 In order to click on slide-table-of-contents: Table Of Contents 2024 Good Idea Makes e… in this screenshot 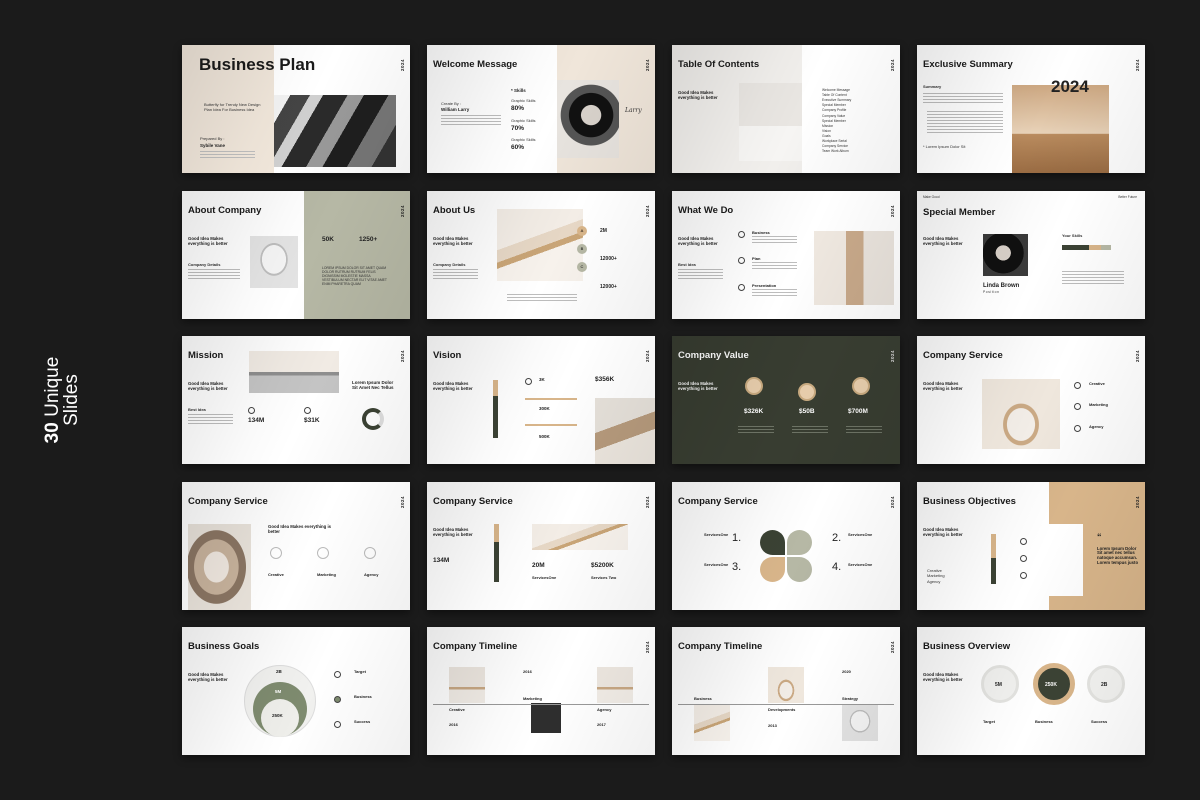, I will do `click(786, 109)`.